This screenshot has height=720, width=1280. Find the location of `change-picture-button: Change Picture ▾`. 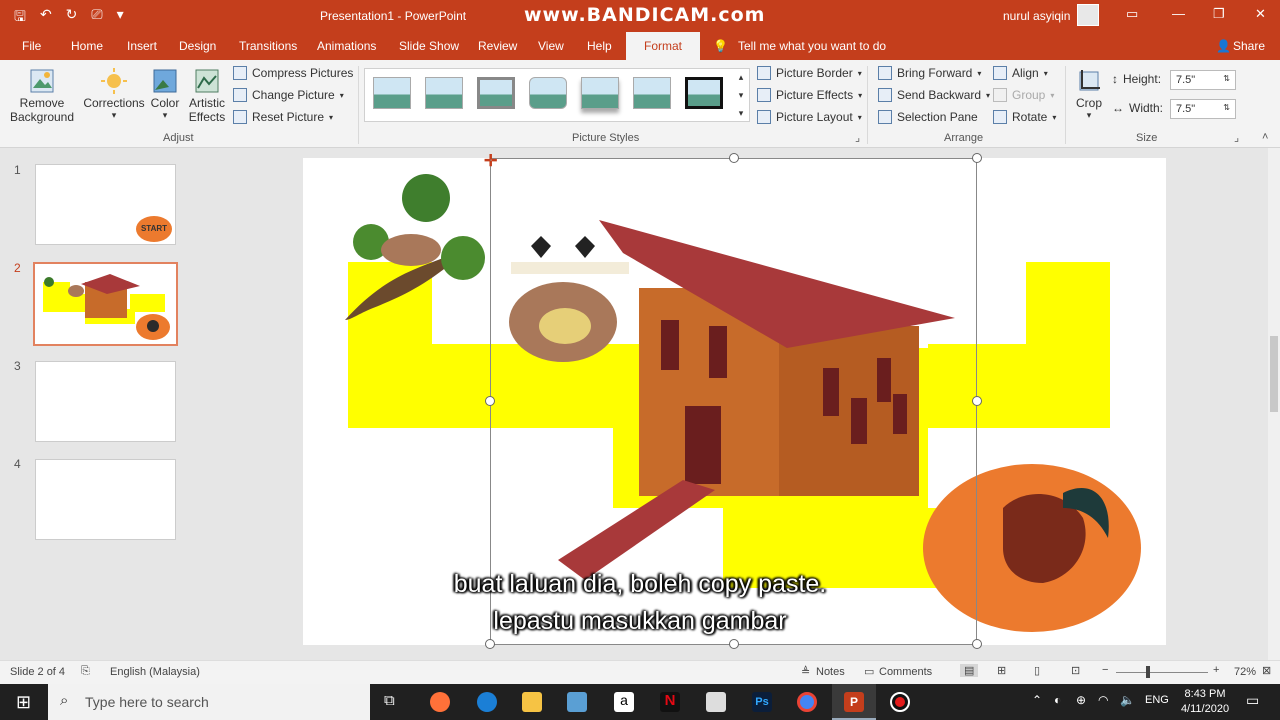

change-picture-button: Change Picture ▾ is located at coordinates (288, 95).